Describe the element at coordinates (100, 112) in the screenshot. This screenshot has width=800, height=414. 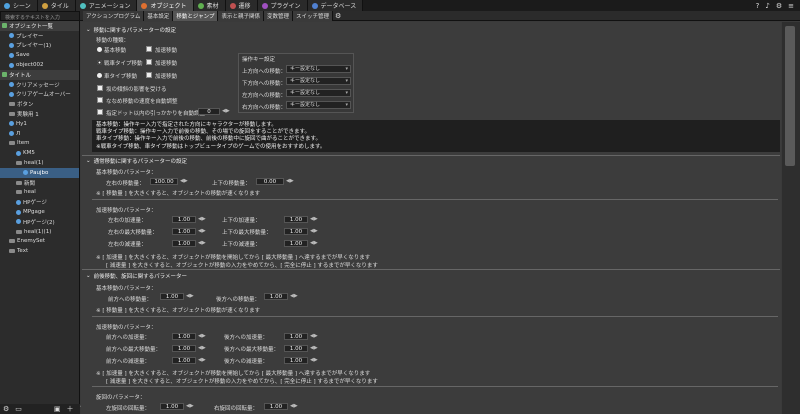
I see `checkbox-snag` at that location.